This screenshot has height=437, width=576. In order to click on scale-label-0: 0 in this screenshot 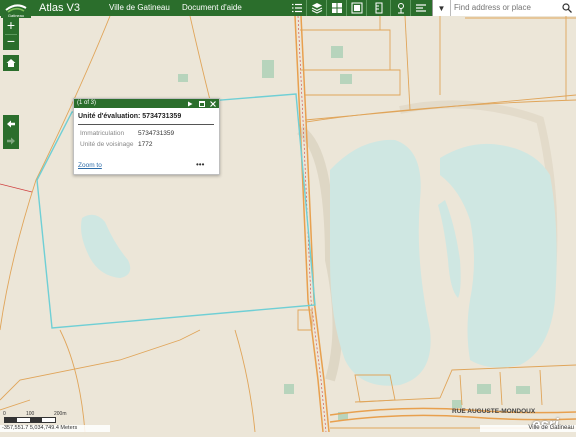, I will do `click(4, 414)`.